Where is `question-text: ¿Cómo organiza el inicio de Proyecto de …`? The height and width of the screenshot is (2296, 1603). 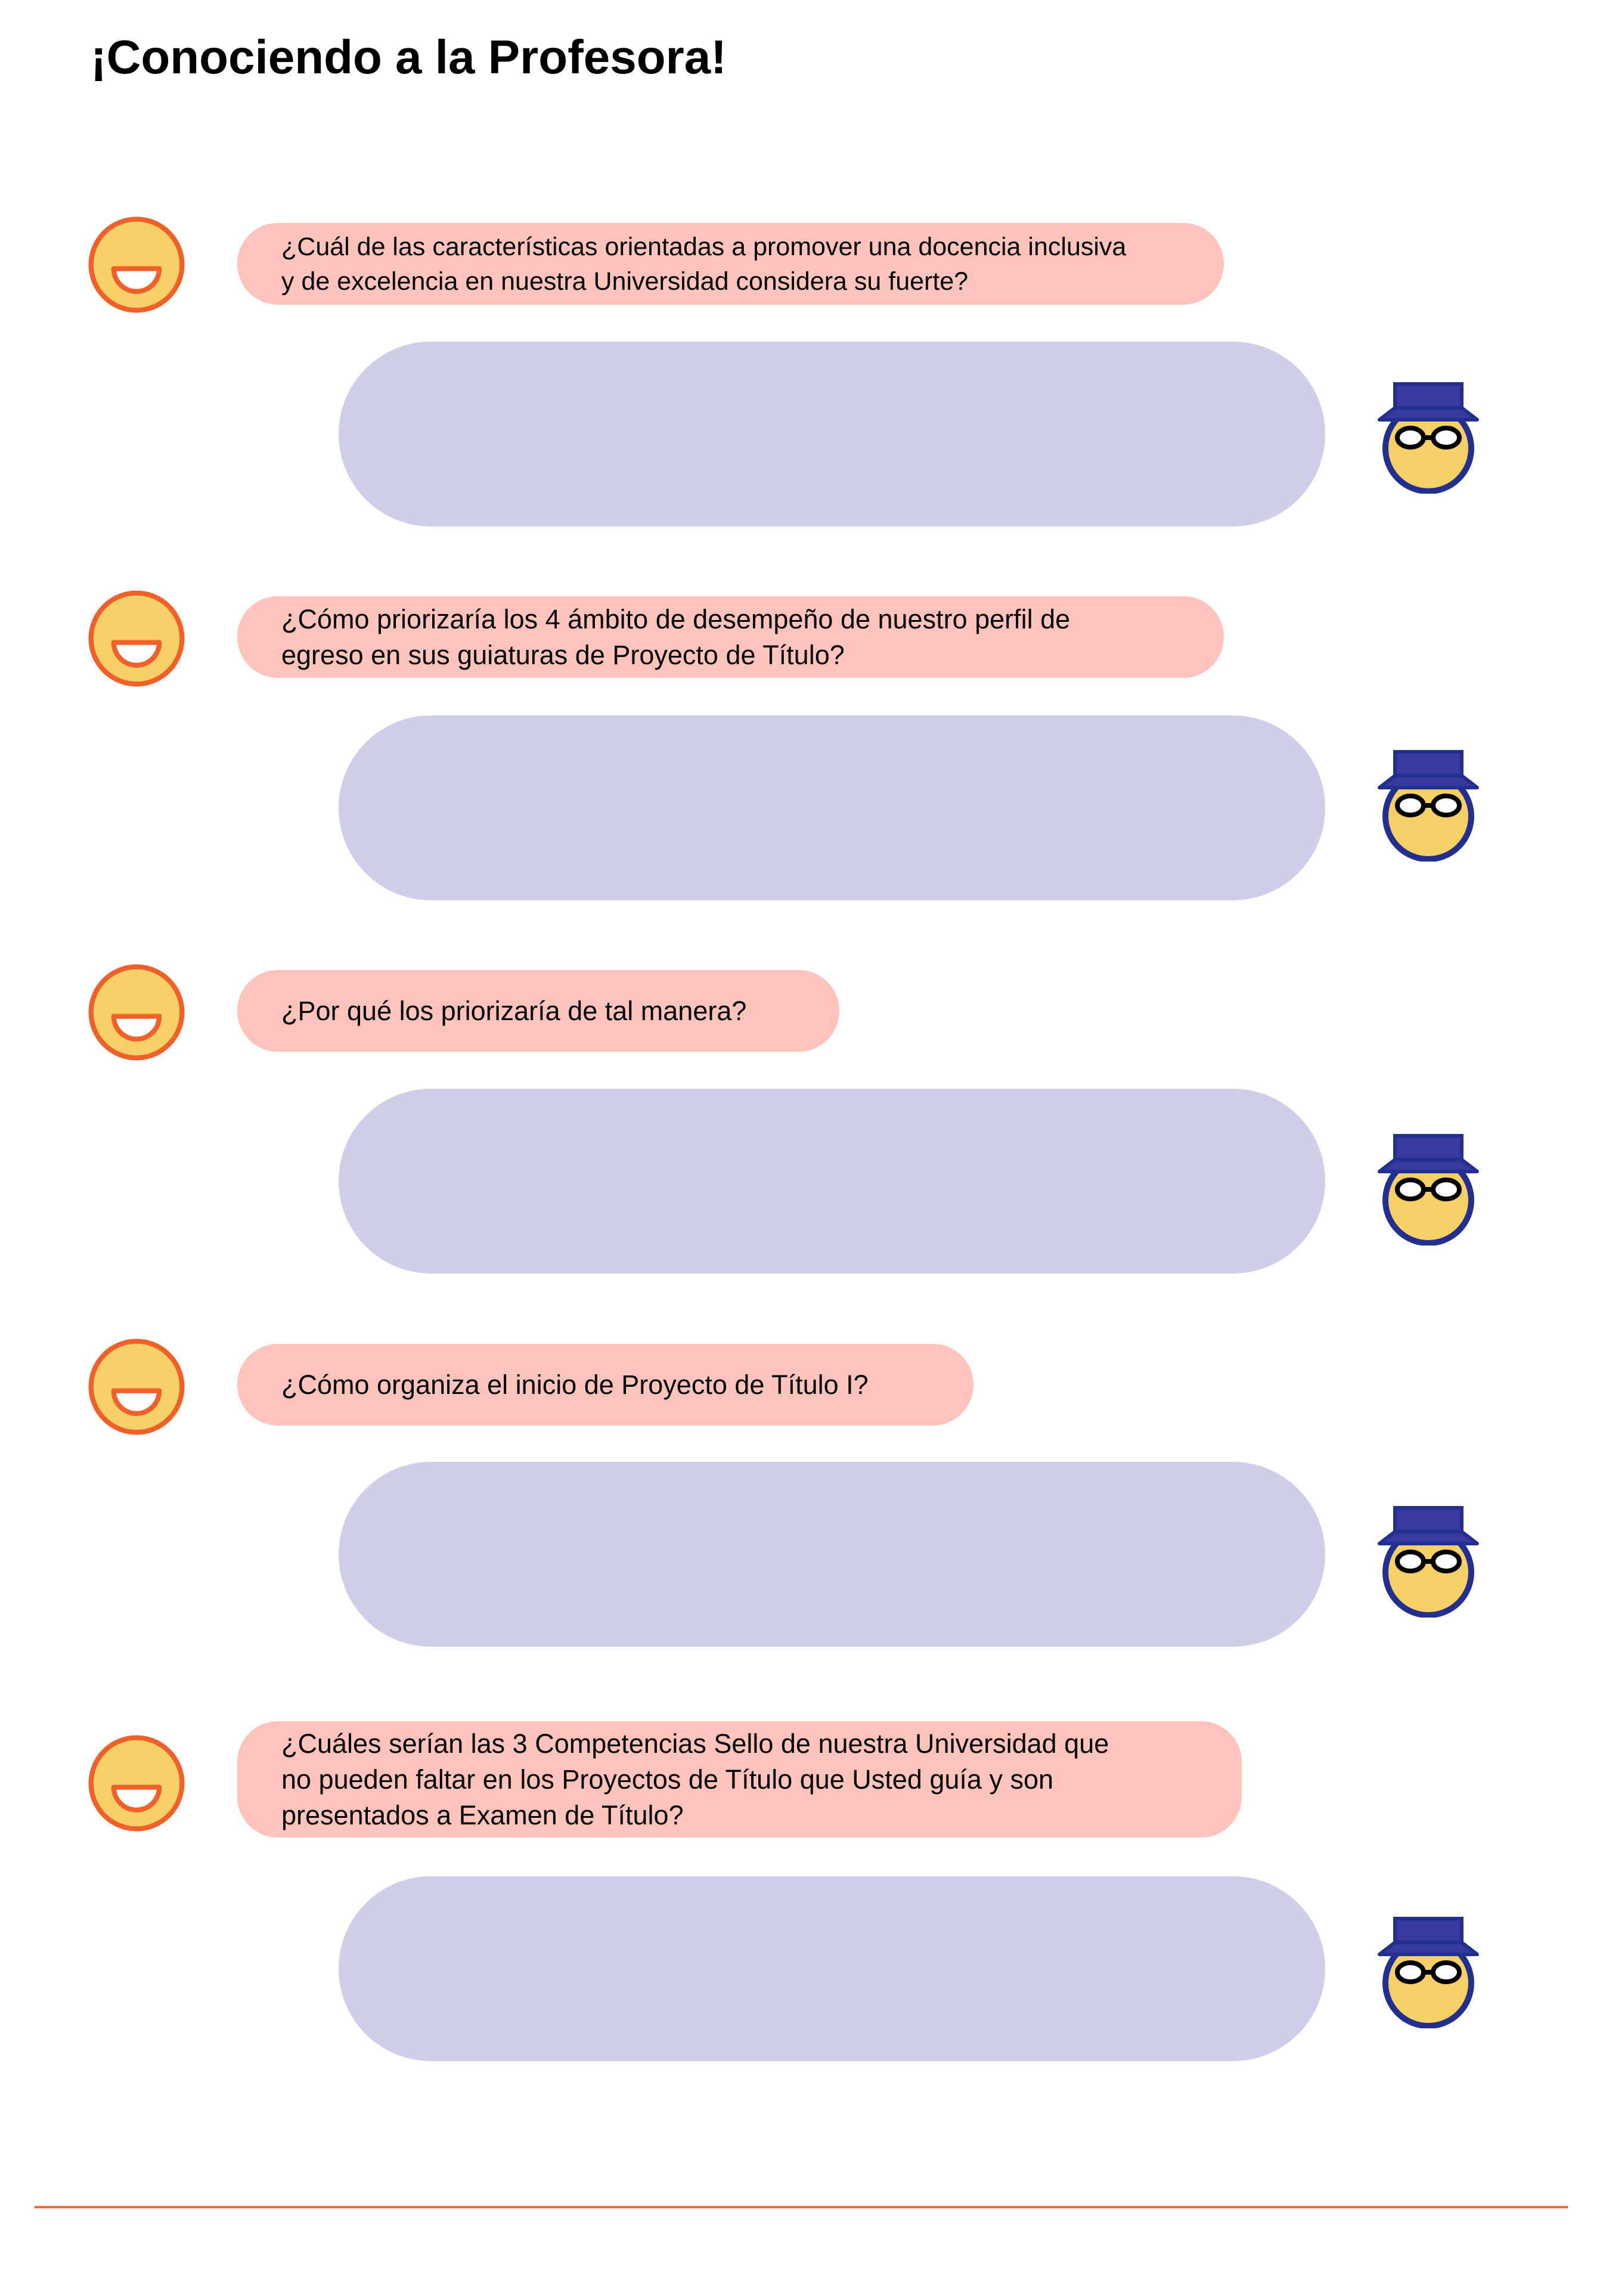
question-text: ¿Cómo organiza el inicio de Proyecto de … is located at coordinates (575, 1384).